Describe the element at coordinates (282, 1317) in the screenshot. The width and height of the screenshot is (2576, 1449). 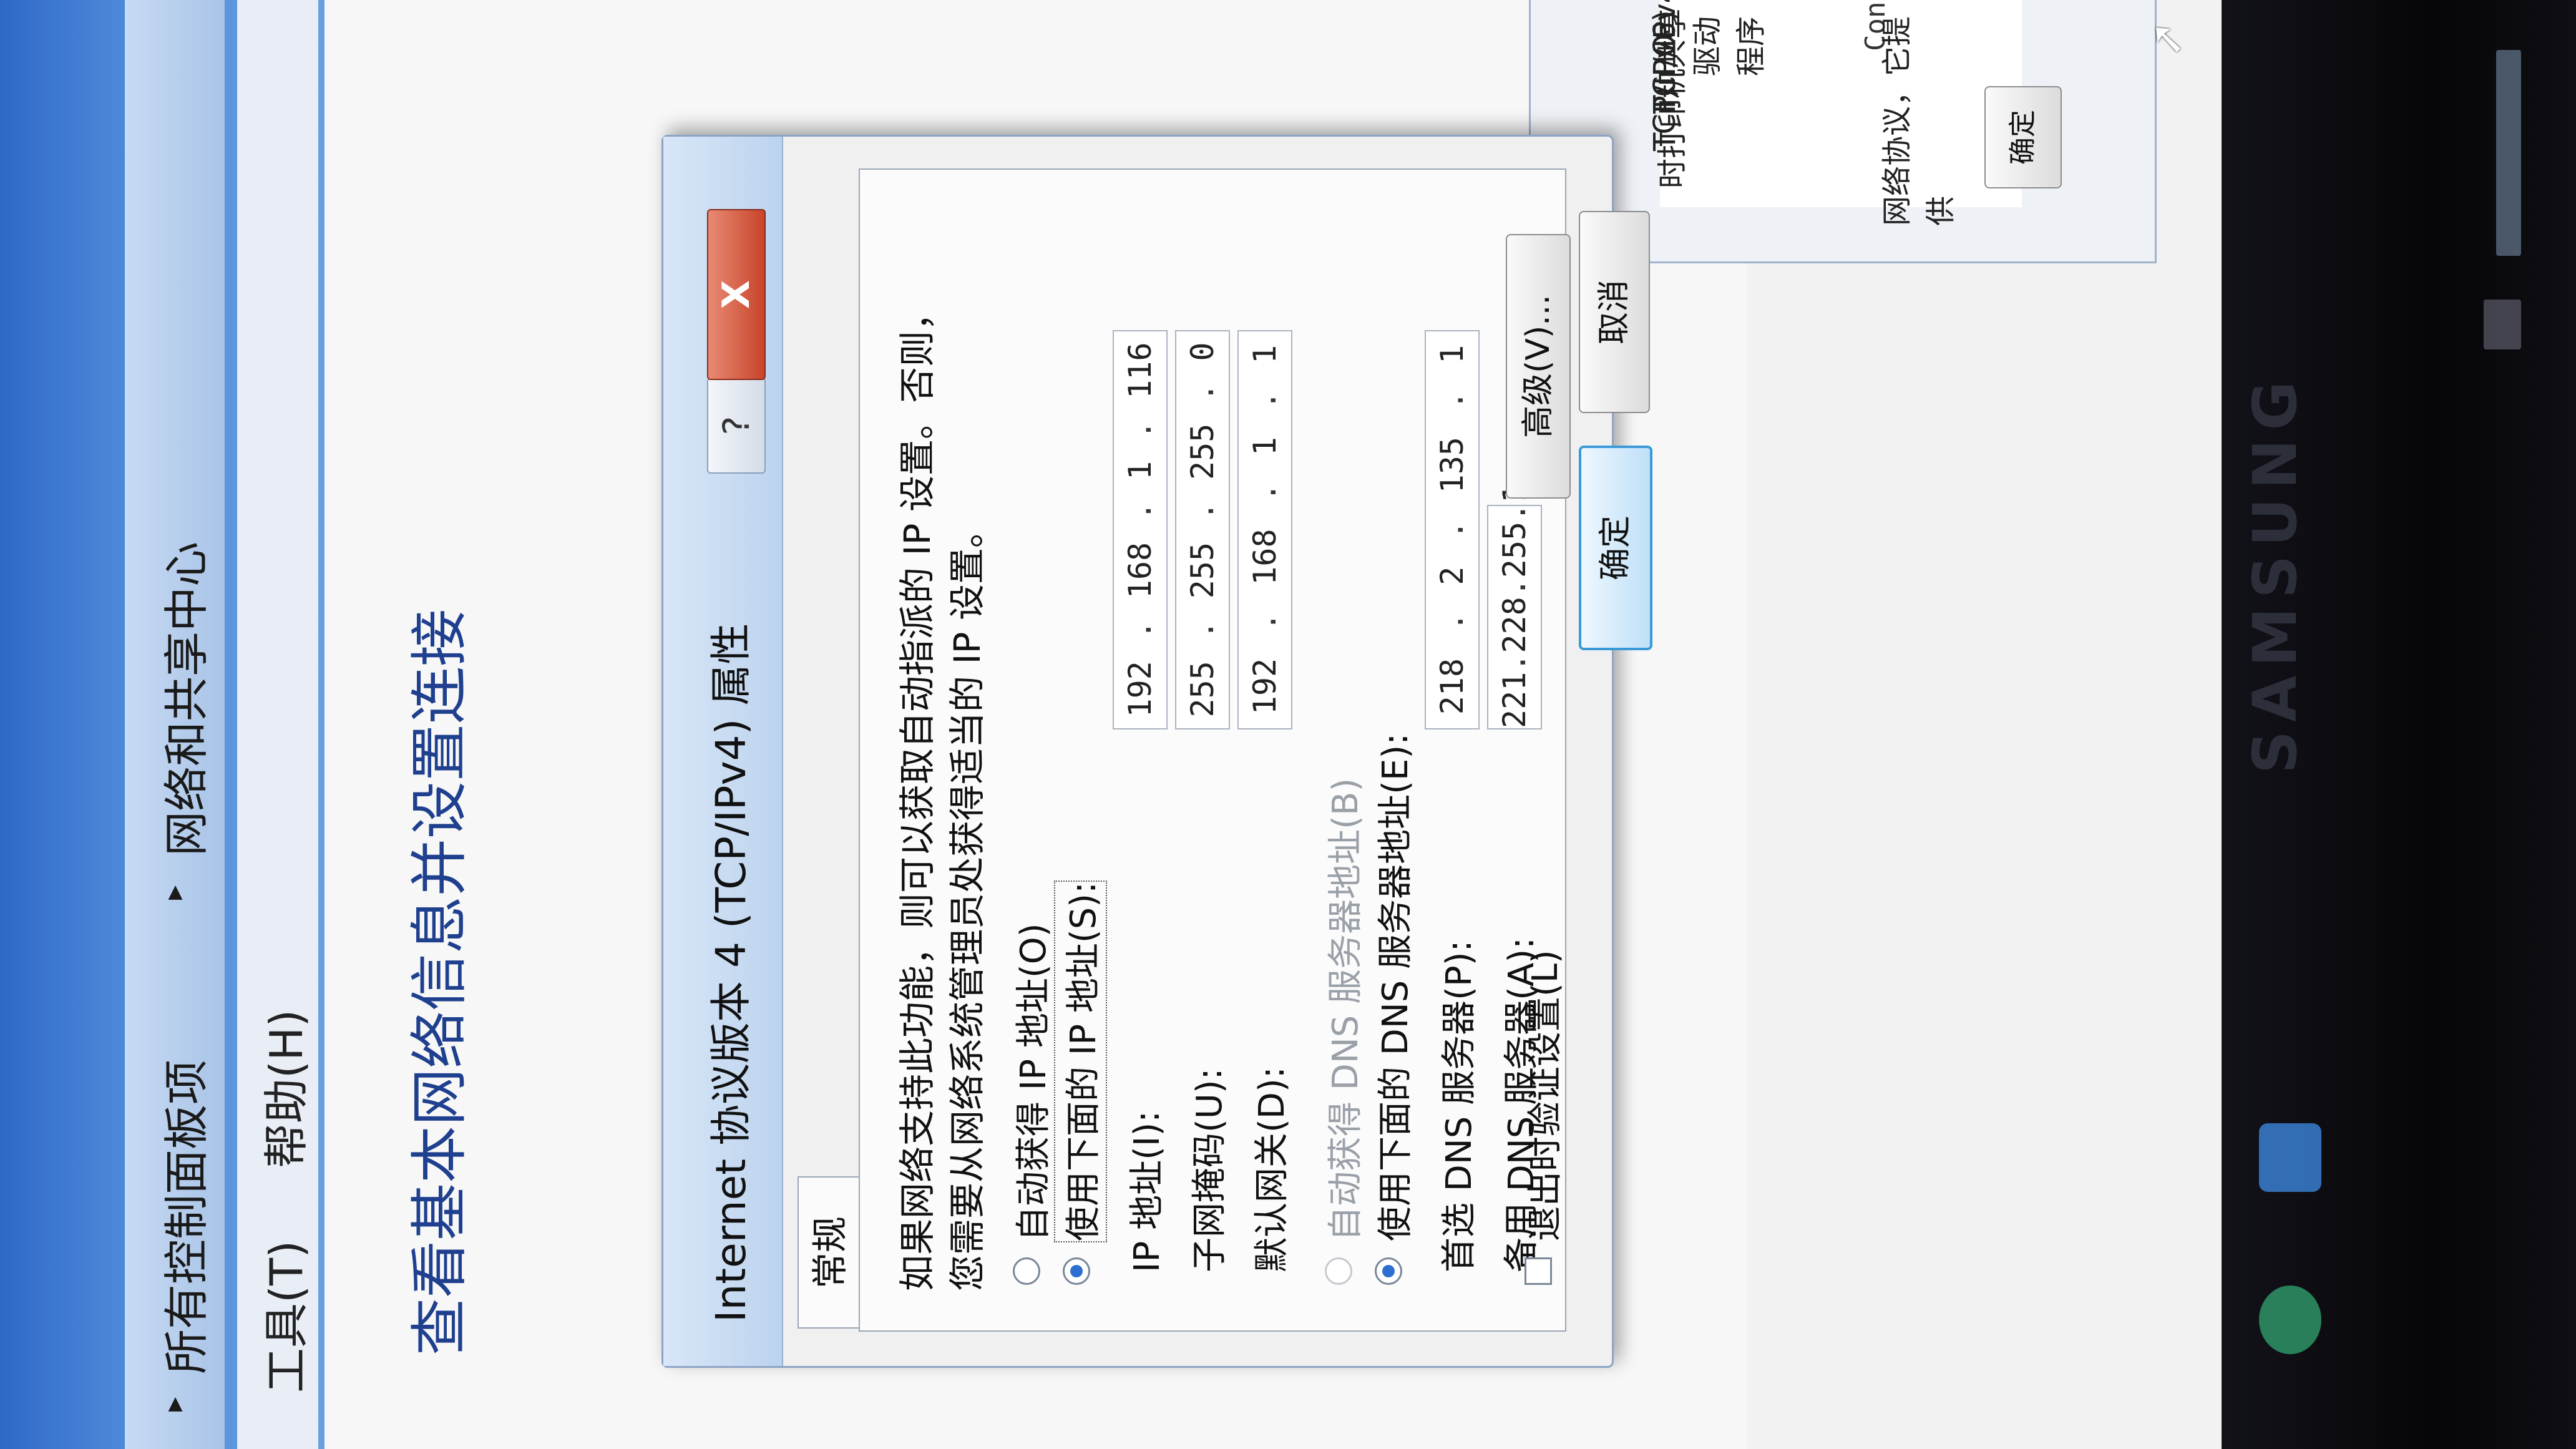
I see `menu-tools: 工具(T)` at that location.